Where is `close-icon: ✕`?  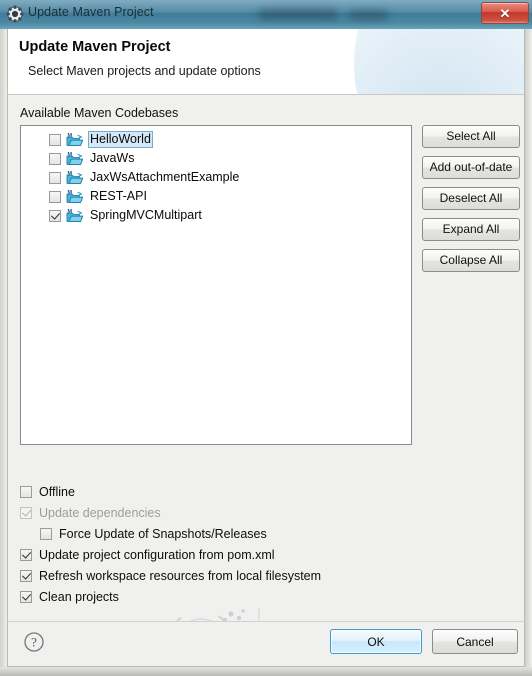
close-icon: ✕ is located at coordinates (505, 13).